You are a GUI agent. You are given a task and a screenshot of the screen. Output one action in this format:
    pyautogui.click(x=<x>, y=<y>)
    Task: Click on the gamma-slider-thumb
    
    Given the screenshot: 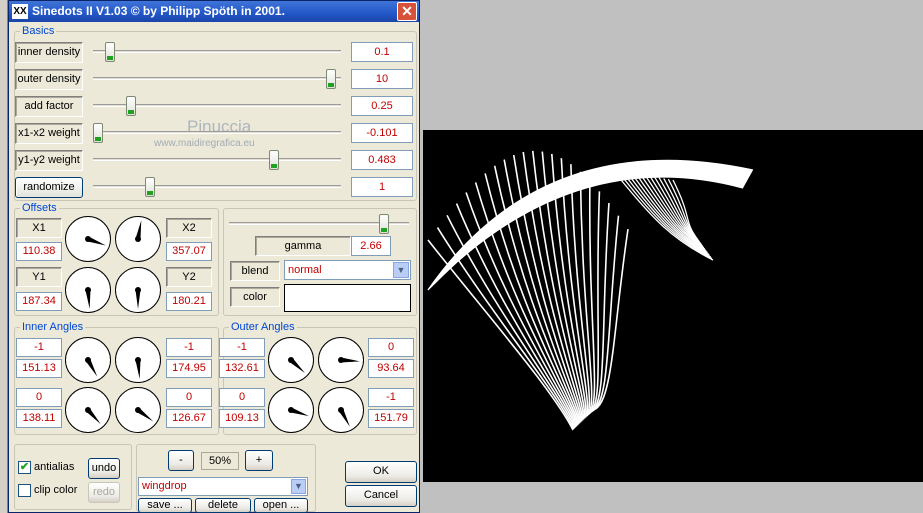 What is the action you would take?
    pyautogui.click(x=384, y=224)
    